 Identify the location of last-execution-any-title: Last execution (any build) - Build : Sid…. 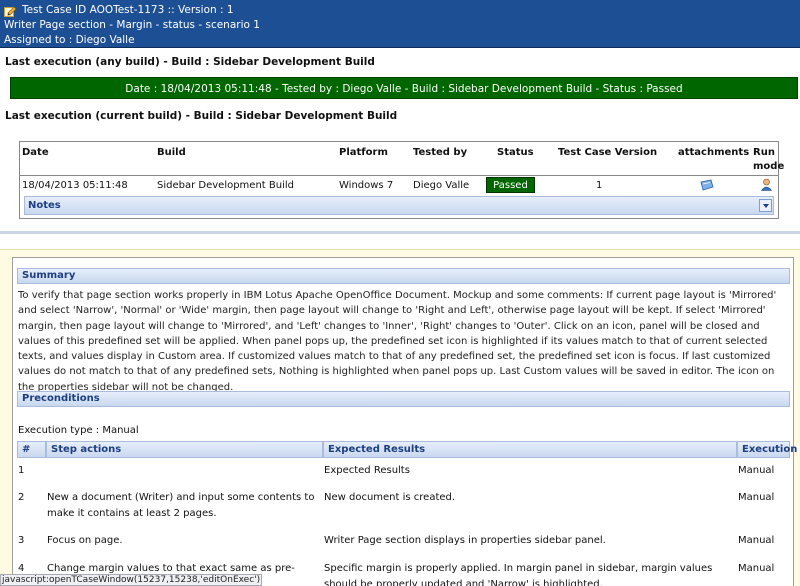
(190, 62).